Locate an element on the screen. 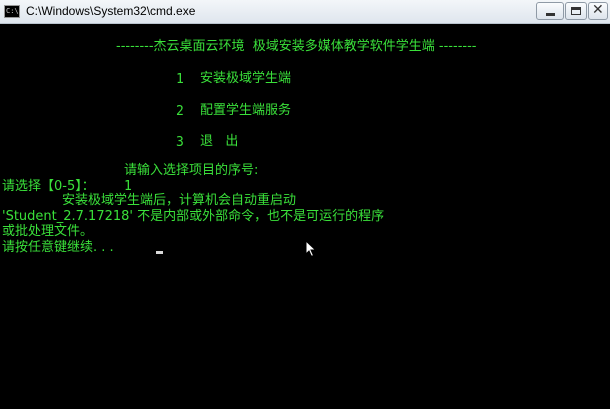 The image size is (610, 409). menu-item-1-number: 1 is located at coordinates (180, 79).